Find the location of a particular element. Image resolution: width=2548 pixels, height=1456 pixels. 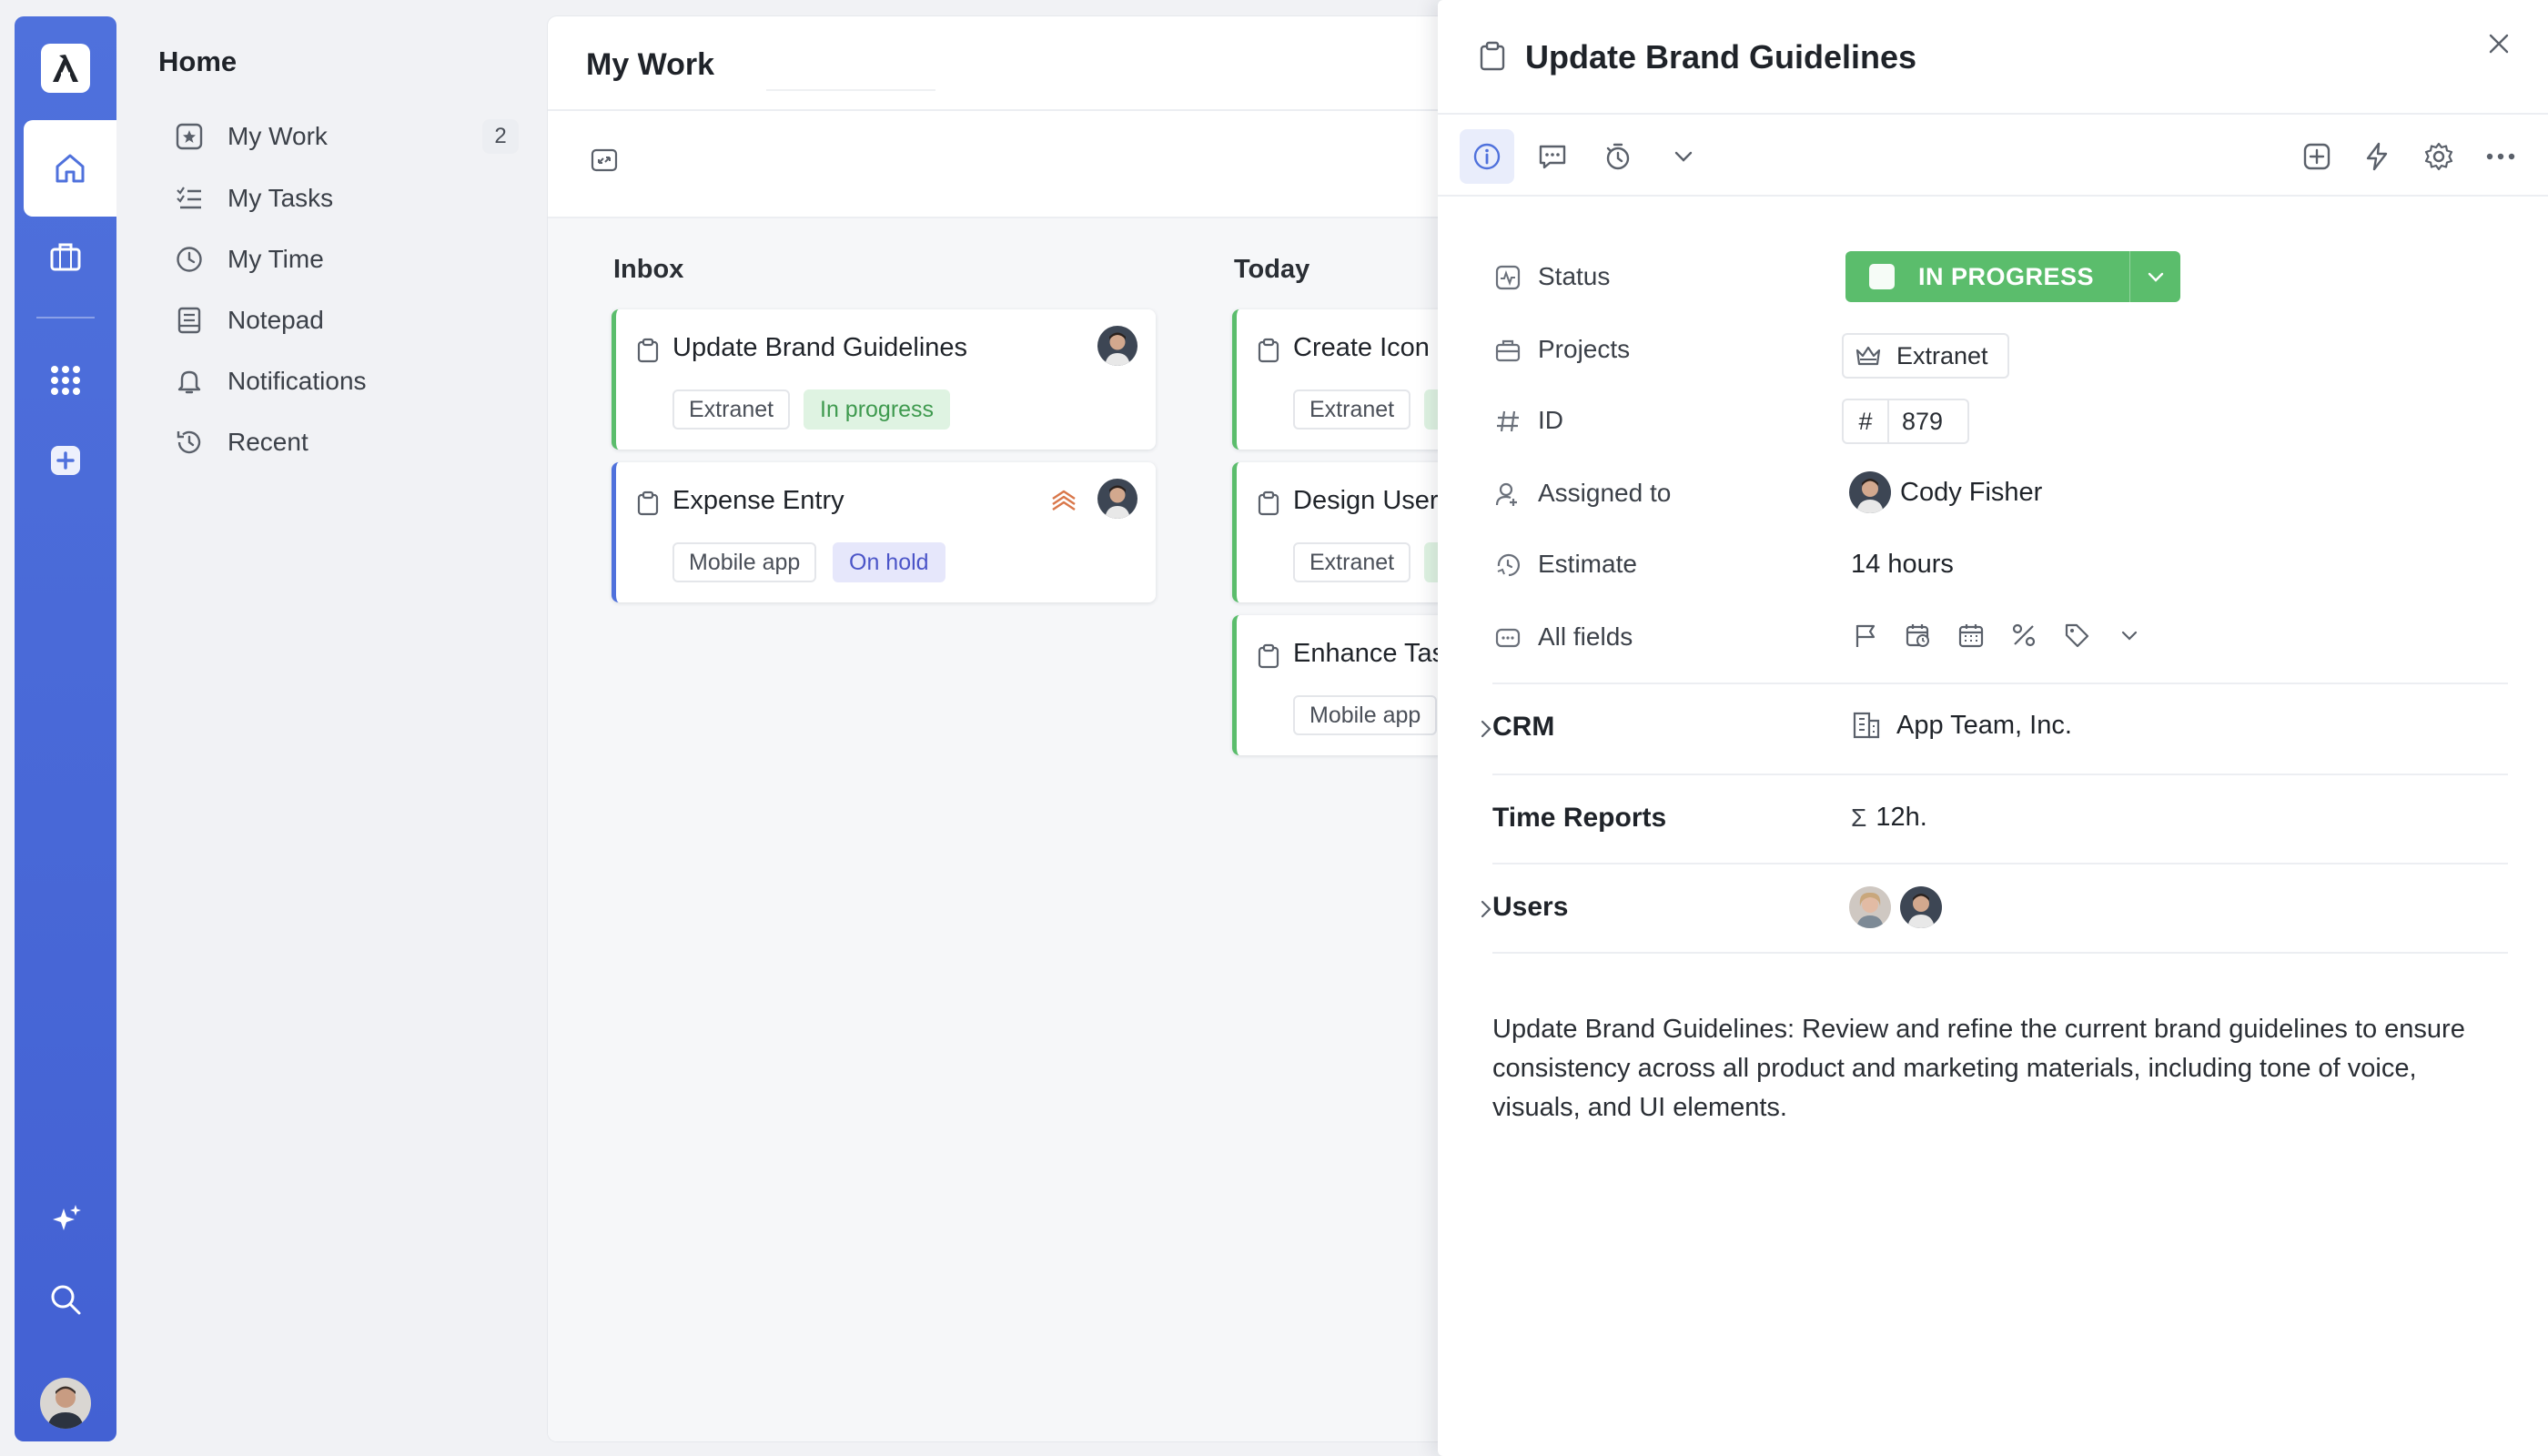

id-value: 879 is located at coordinates (1923, 421).